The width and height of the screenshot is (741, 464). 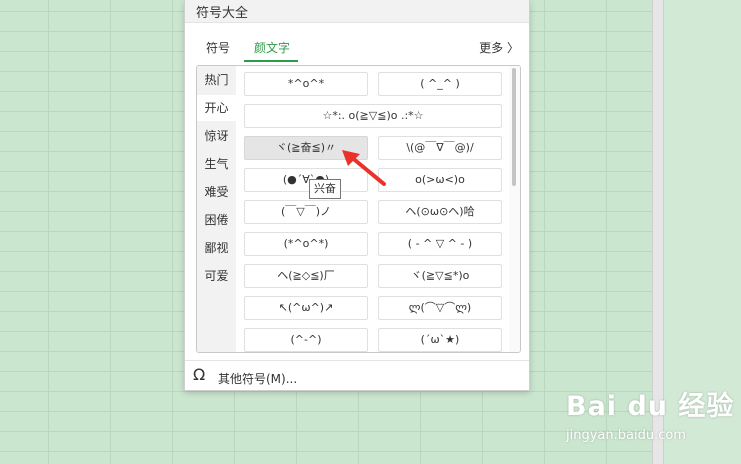 What do you see at coordinates (514, 127) in the screenshot?
I see `scrollbar-thumb` at bounding box center [514, 127].